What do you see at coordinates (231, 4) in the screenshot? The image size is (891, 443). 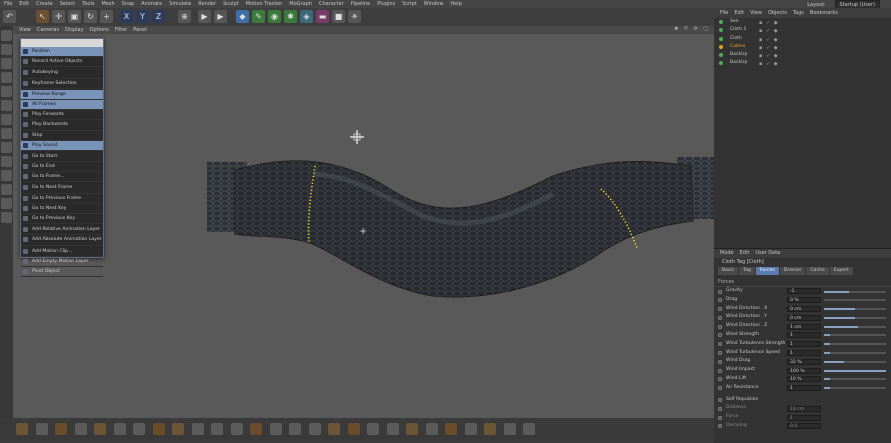 I see `menu-sculpt: Sculpt` at bounding box center [231, 4].